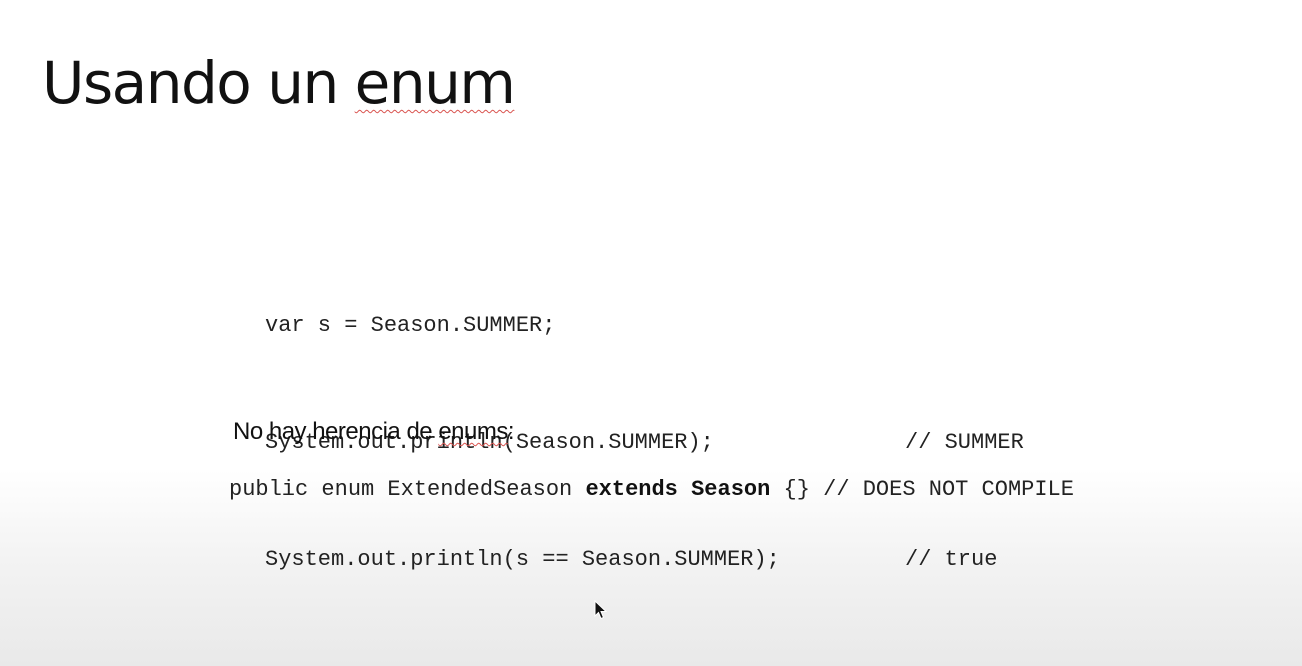 Image resolution: width=1302 pixels, height=666 pixels. Describe the element at coordinates (473, 431) in the screenshot. I see `subheading-misspelled-word: enums` at that location.